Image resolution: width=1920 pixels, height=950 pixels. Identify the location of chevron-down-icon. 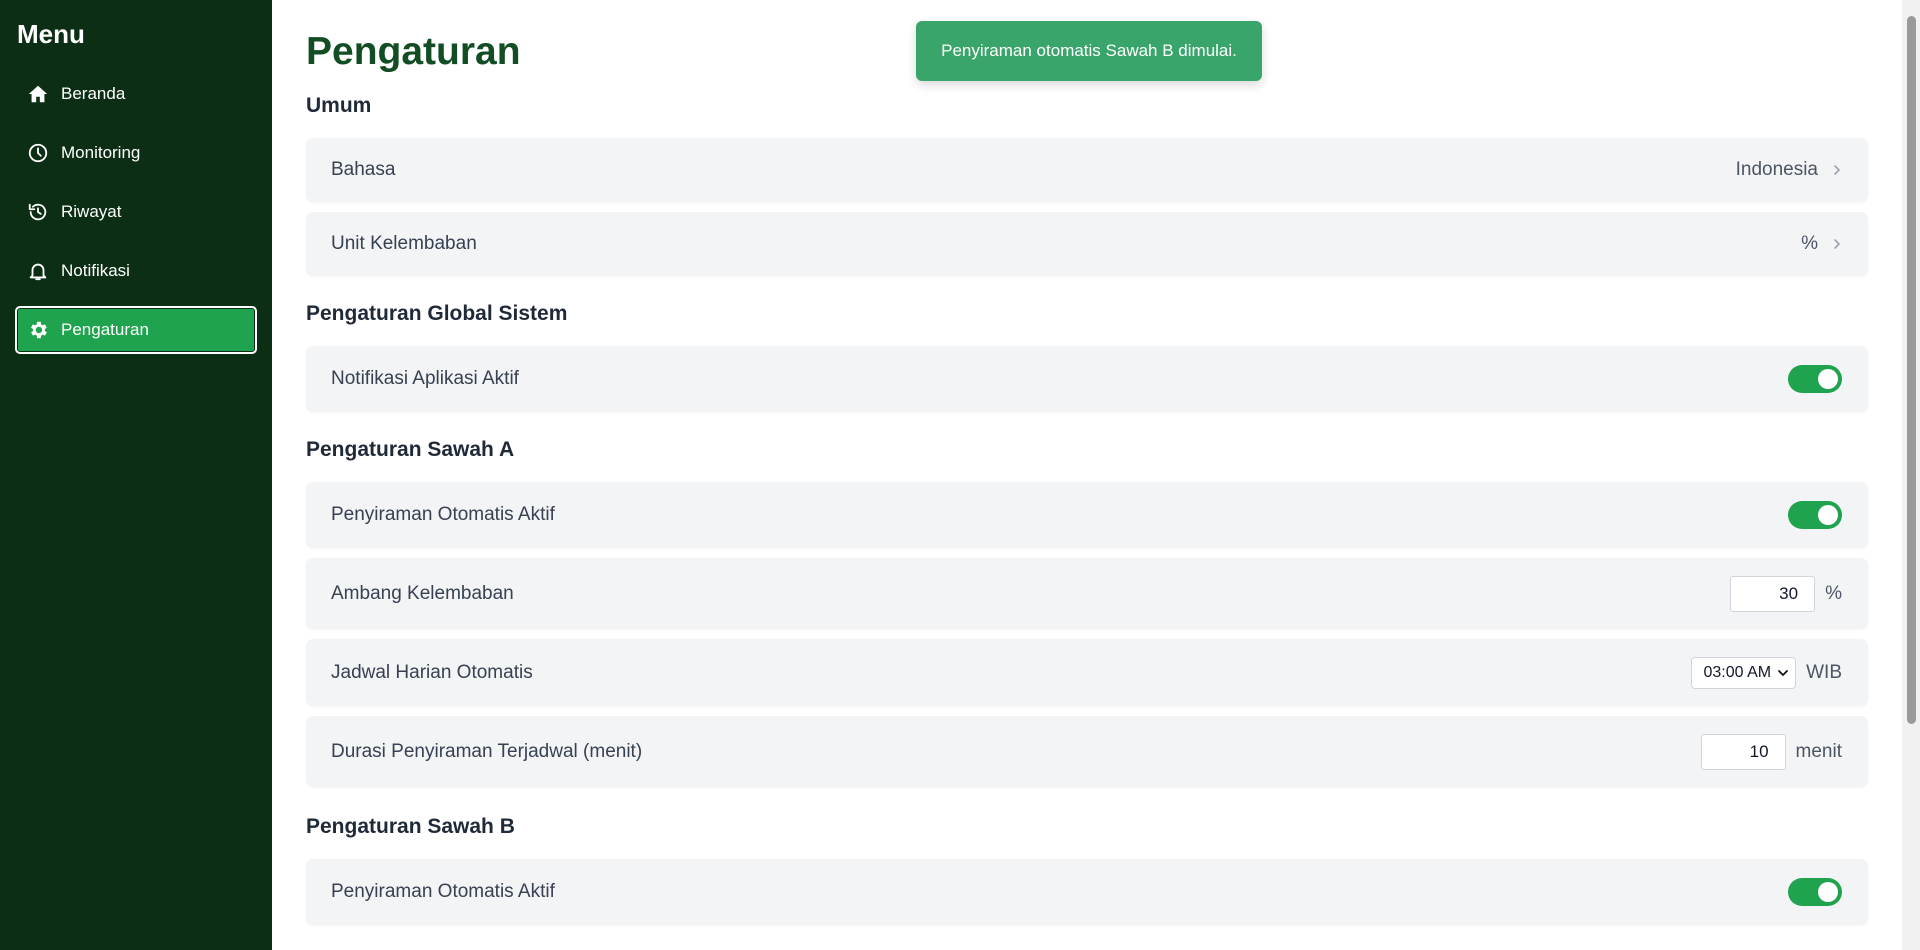
(1783, 673).